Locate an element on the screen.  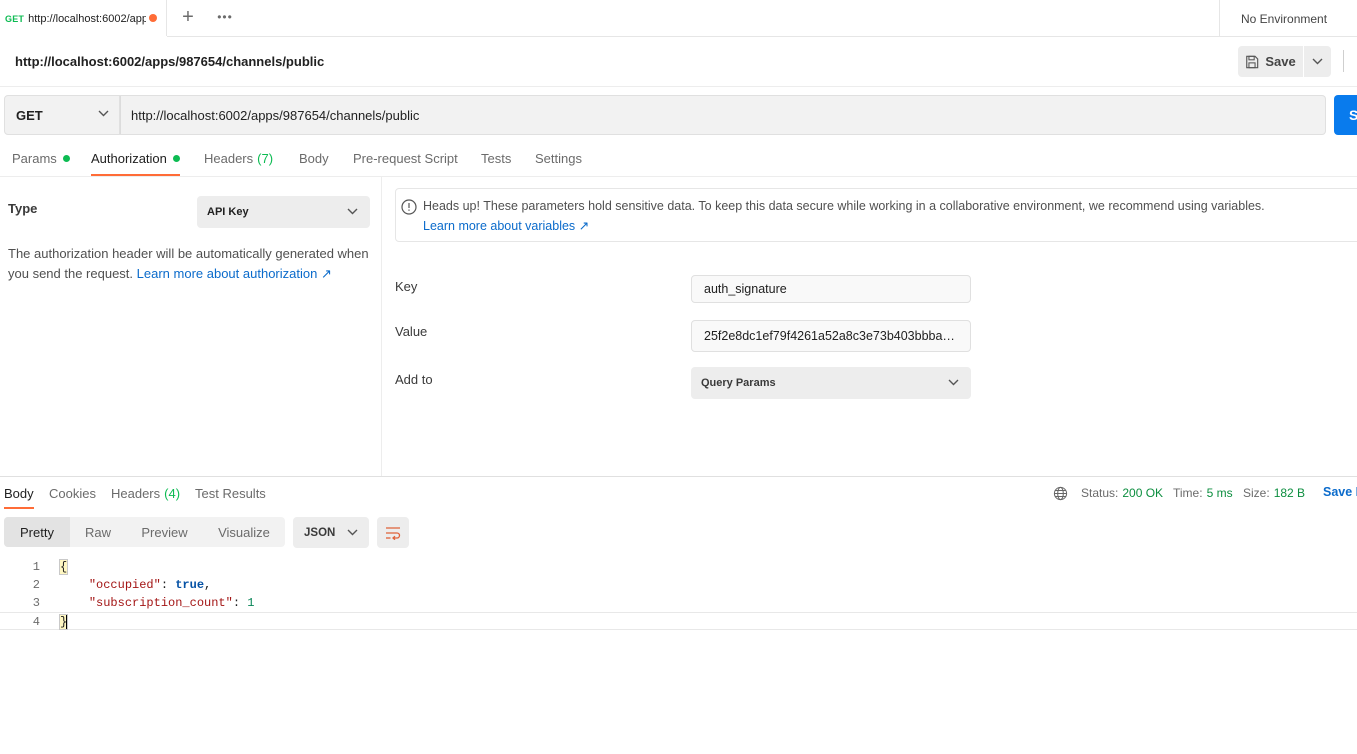
tab-pre-request-script: Pre-request Script is located at coordinates (405, 158).